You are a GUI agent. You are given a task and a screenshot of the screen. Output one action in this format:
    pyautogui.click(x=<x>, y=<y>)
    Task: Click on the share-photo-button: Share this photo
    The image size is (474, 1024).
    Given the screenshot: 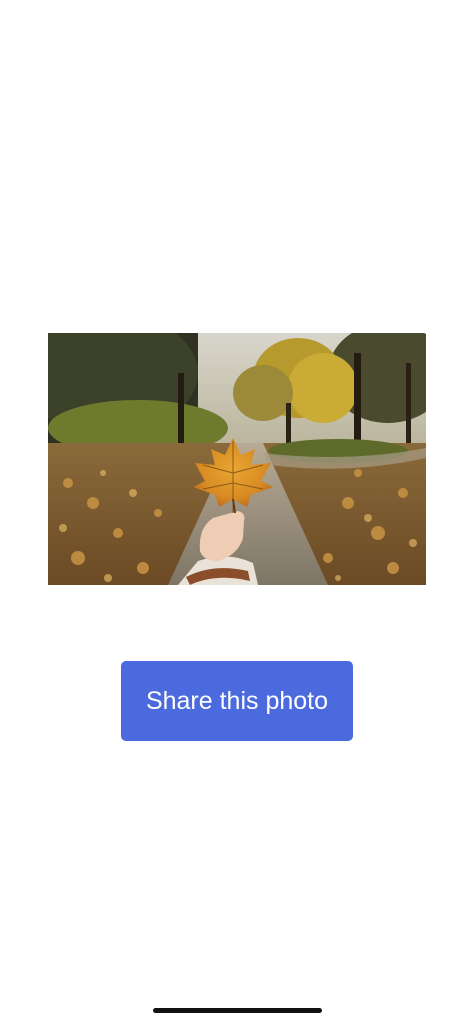 What is the action you would take?
    pyautogui.click(x=237, y=701)
    